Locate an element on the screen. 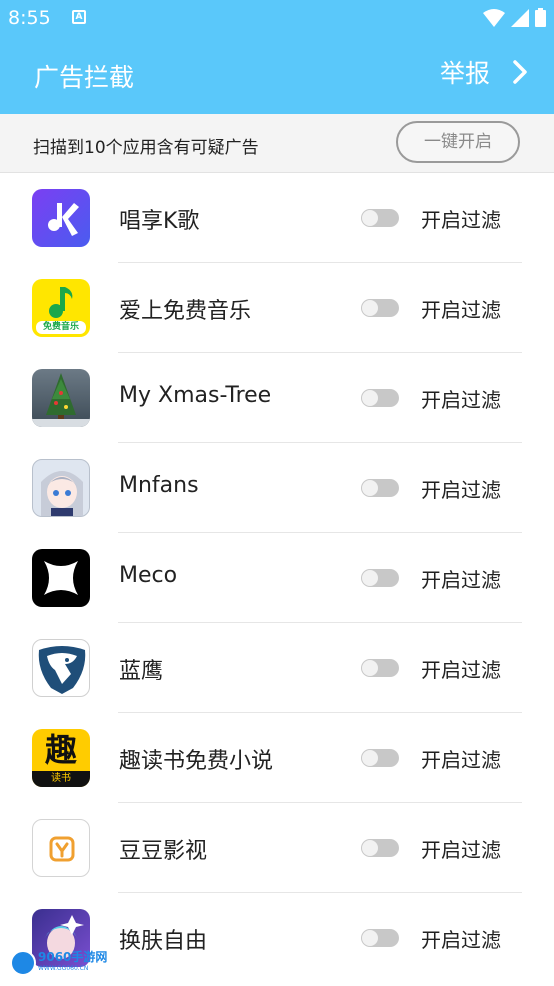 The height and width of the screenshot is (986, 554). app-name: 豆豆影视 is located at coordinates (163, 851).